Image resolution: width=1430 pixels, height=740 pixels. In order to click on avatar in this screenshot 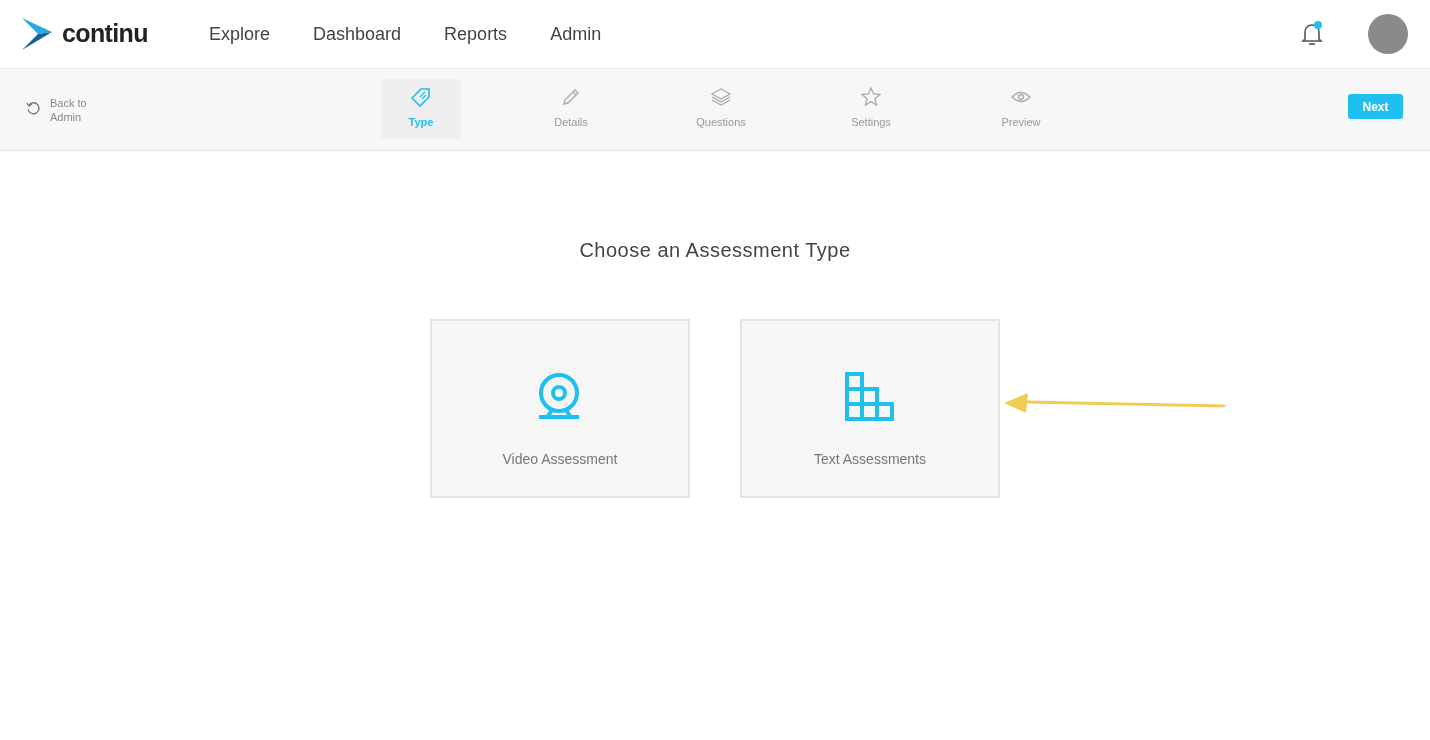, I will do `click(1388, 34)`.